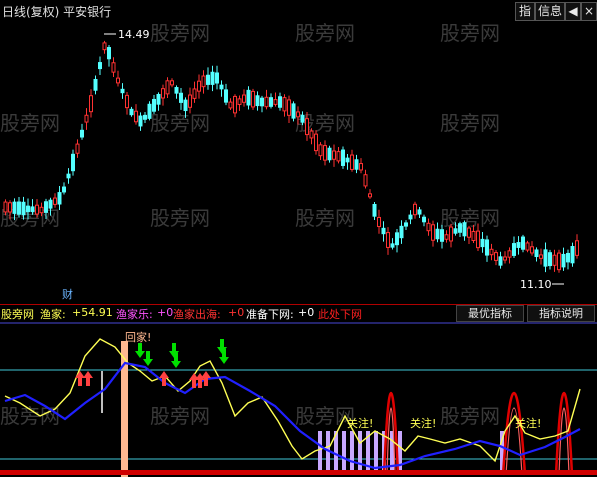  What do you see at coordinates (17, 314) in the screenshot?
I see `site-label: 股旁网` at bounding box center [17, 314].